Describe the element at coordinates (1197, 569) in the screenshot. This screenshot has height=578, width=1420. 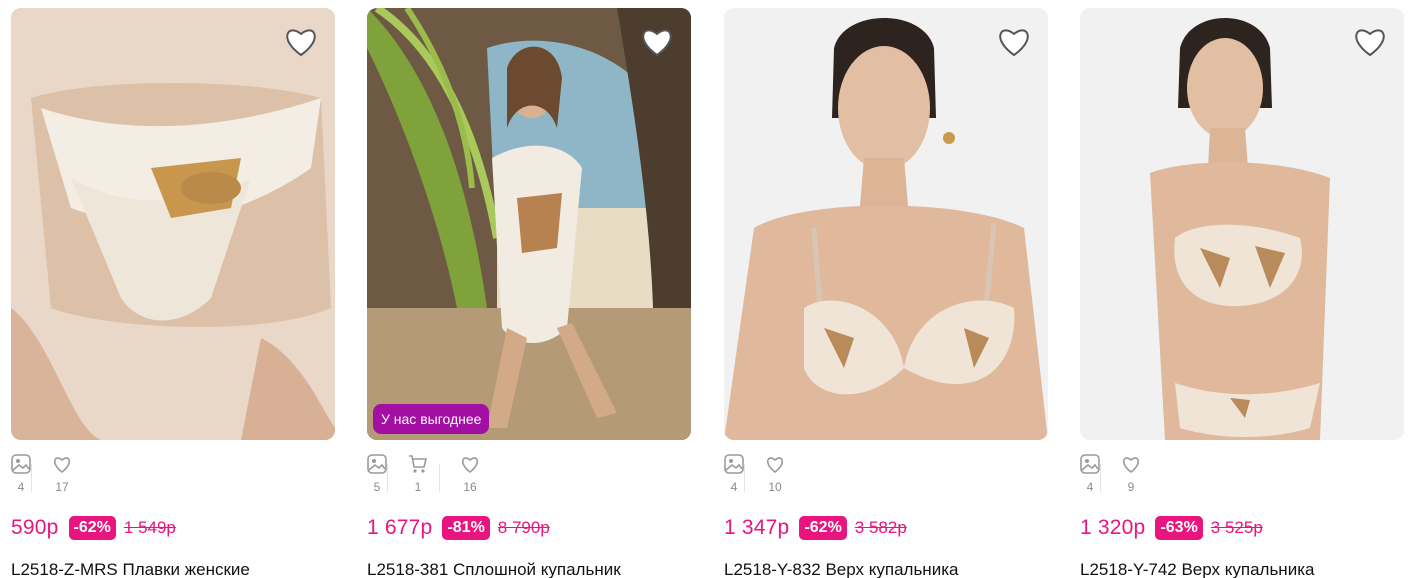
I see `product-title: L2518-Y-742 Верх купальника` at that location.